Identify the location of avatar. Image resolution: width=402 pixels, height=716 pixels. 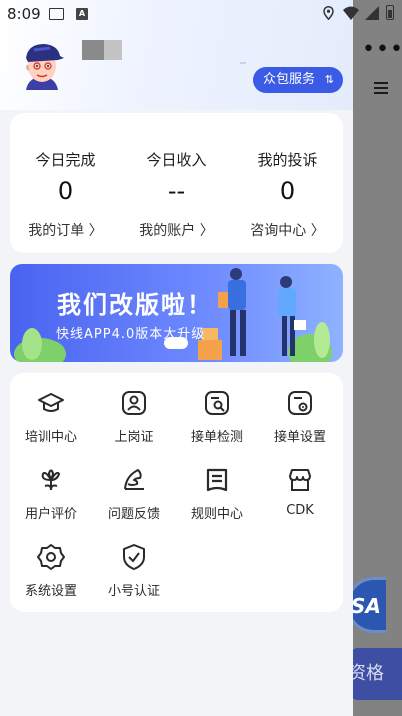
(42, 66).